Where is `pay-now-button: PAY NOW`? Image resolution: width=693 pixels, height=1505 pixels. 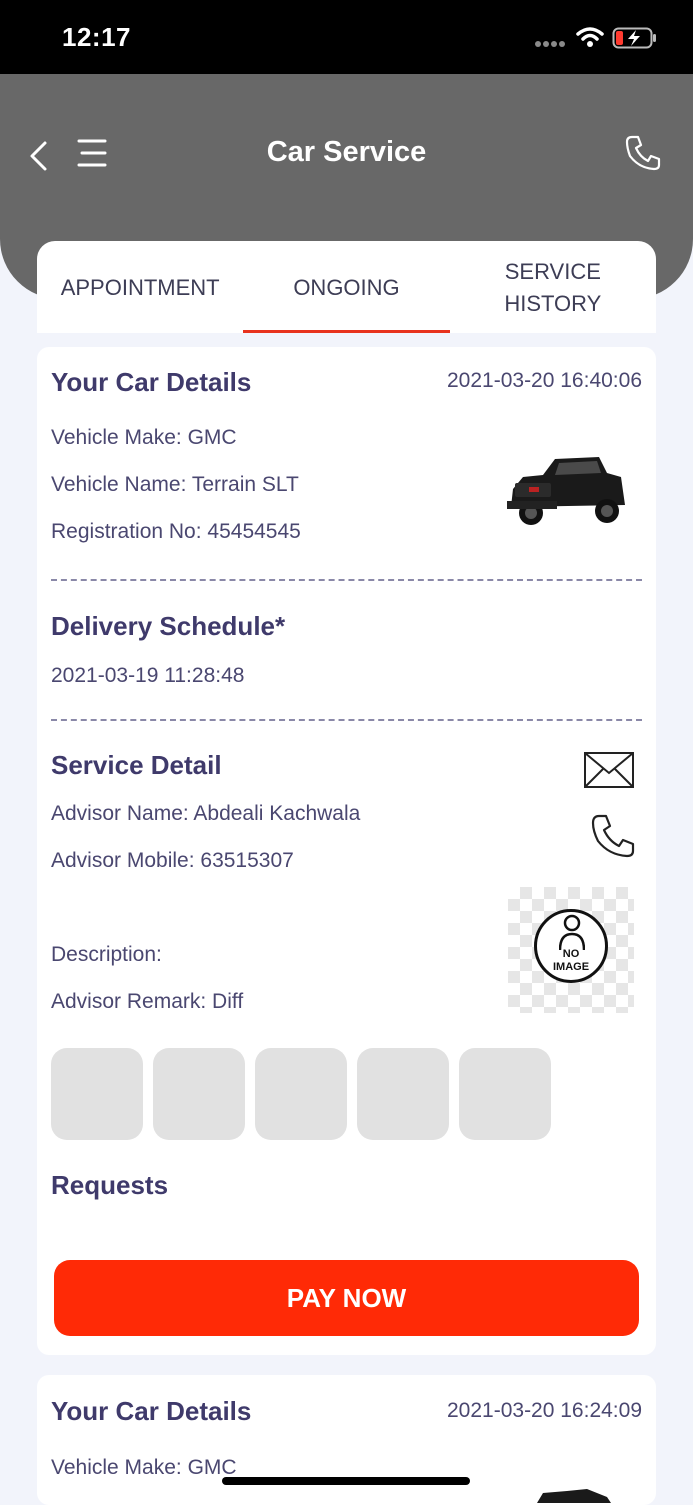
pay-now-button: PAY NOW is located at coordinates (346, 1298).